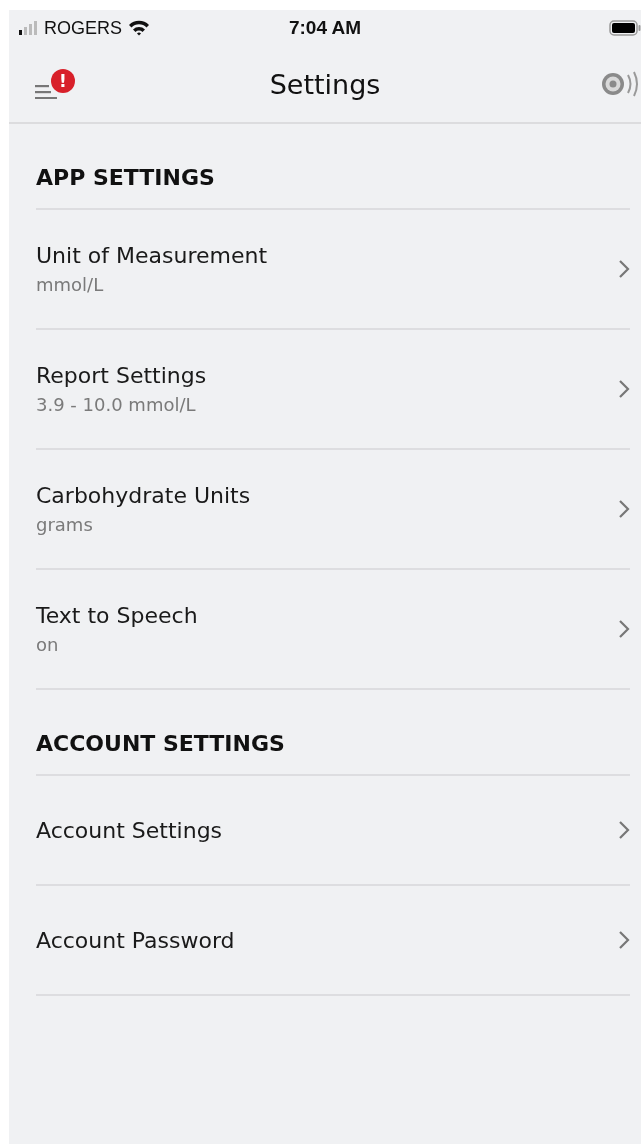 The image size is (641, 1144). I want to click on setting-label: Report Settings, so click(121, 375).